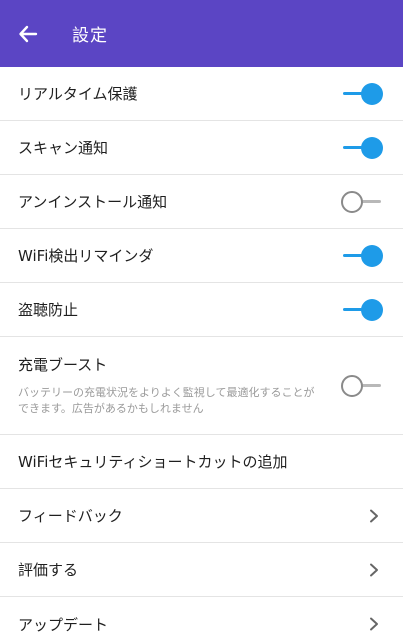  Describe the element at coordinates (48, 570) in the screenshot. I see `setting-label: 評価する` at that location.